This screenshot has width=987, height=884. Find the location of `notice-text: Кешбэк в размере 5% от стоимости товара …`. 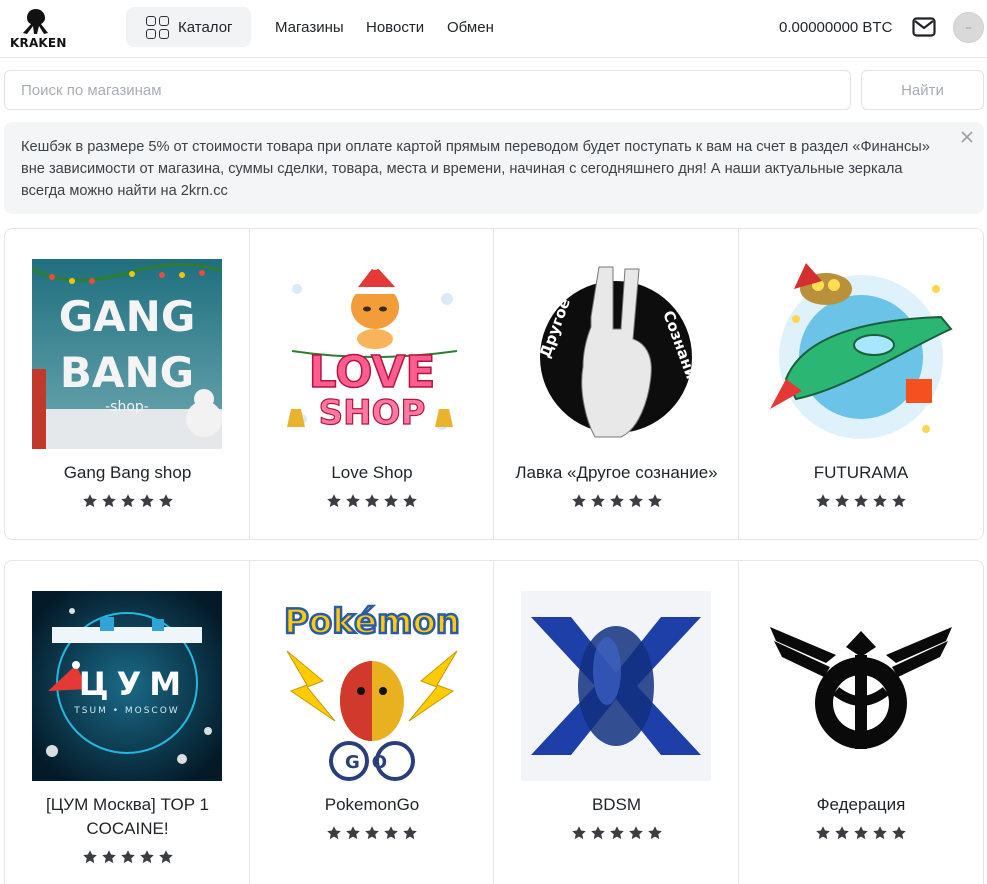

notice-text: Кешбэк в размере 5% от стоимости товара … is located at coordinates (475, 169).